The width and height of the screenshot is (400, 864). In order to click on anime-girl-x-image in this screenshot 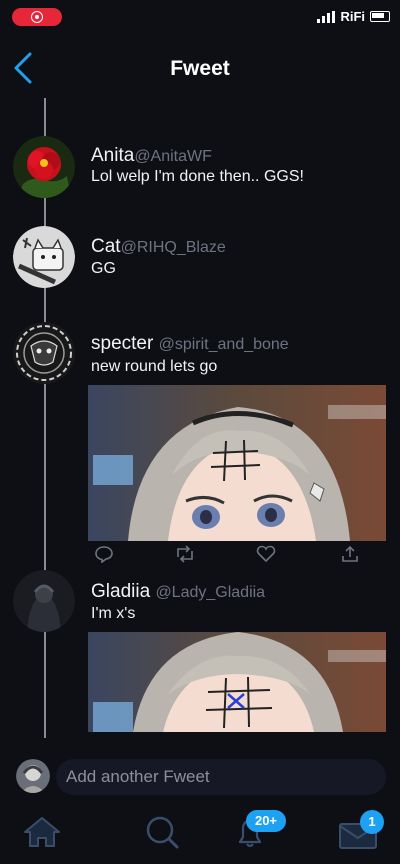, I will do `click(237, 682)`.